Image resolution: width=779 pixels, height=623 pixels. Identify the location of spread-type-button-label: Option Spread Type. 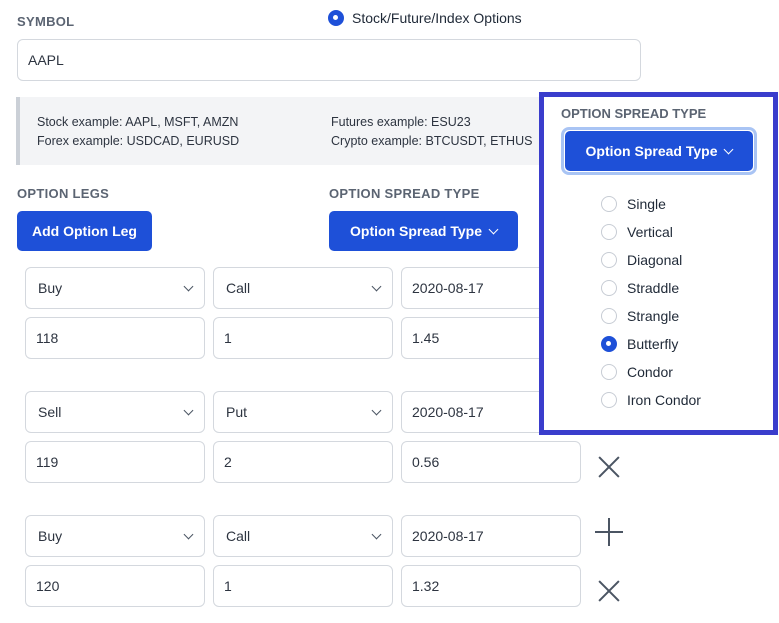
(416, 231).